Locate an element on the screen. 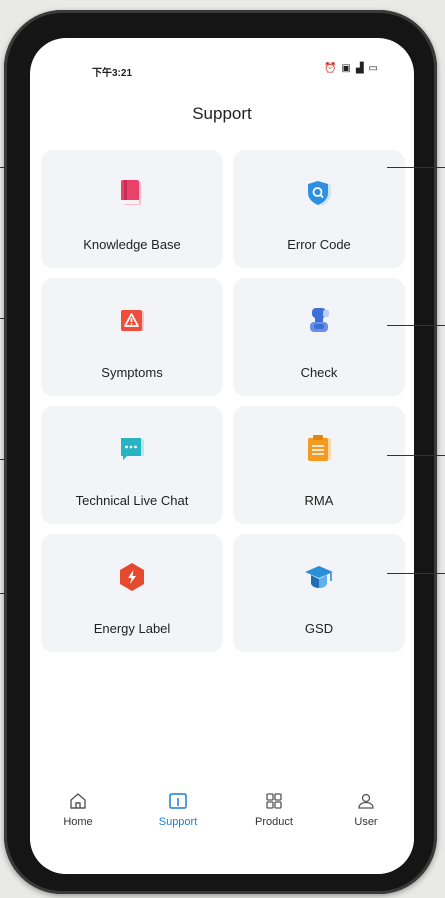  tab-product: Product is located at coordinates (274, 809).